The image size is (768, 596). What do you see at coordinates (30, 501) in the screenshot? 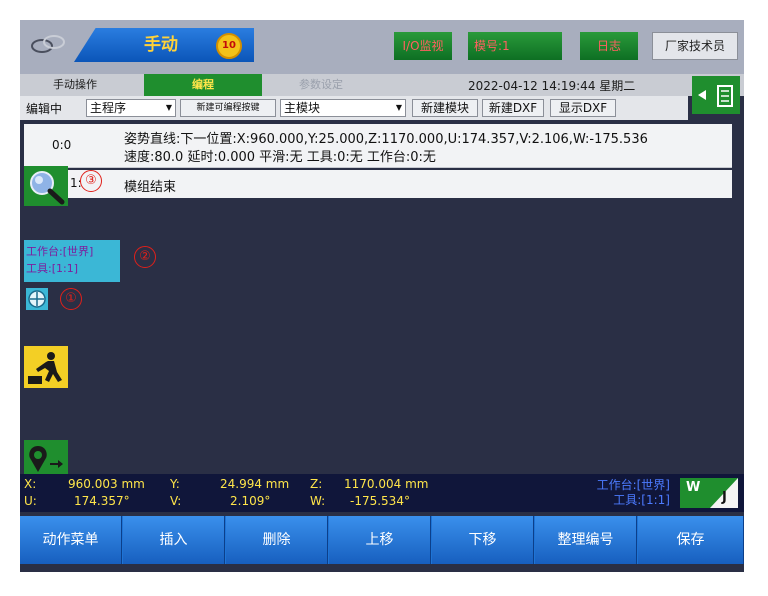
I see `u-axis-label: U:` at bounding box center [30, 501].